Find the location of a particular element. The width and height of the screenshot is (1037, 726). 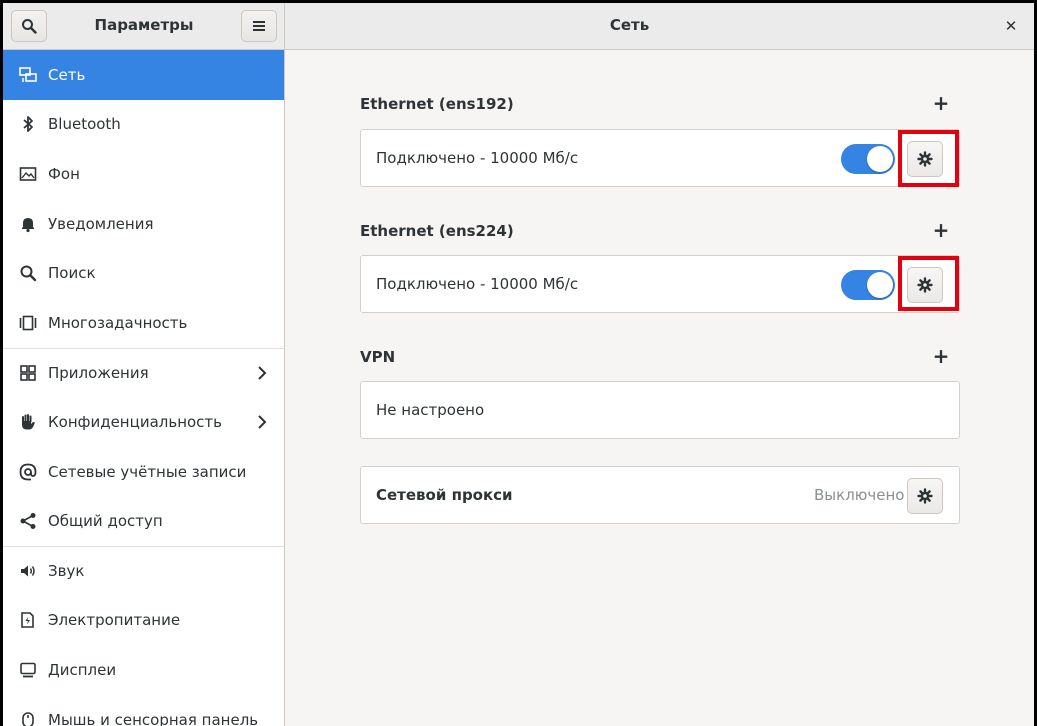

sidebar-item-label: Дисплеи is located at coordinates (82, 669).